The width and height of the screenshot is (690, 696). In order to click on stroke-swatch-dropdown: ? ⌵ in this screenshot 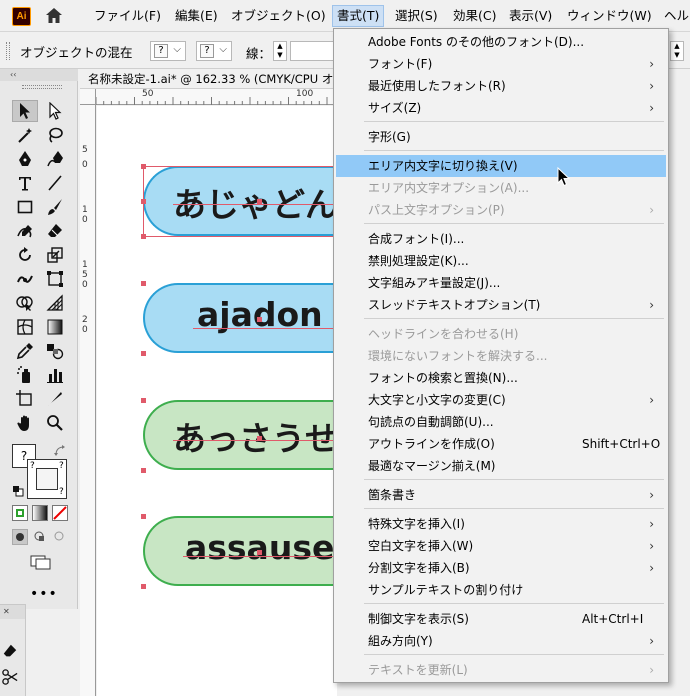, I will do `click(214, 51)`.